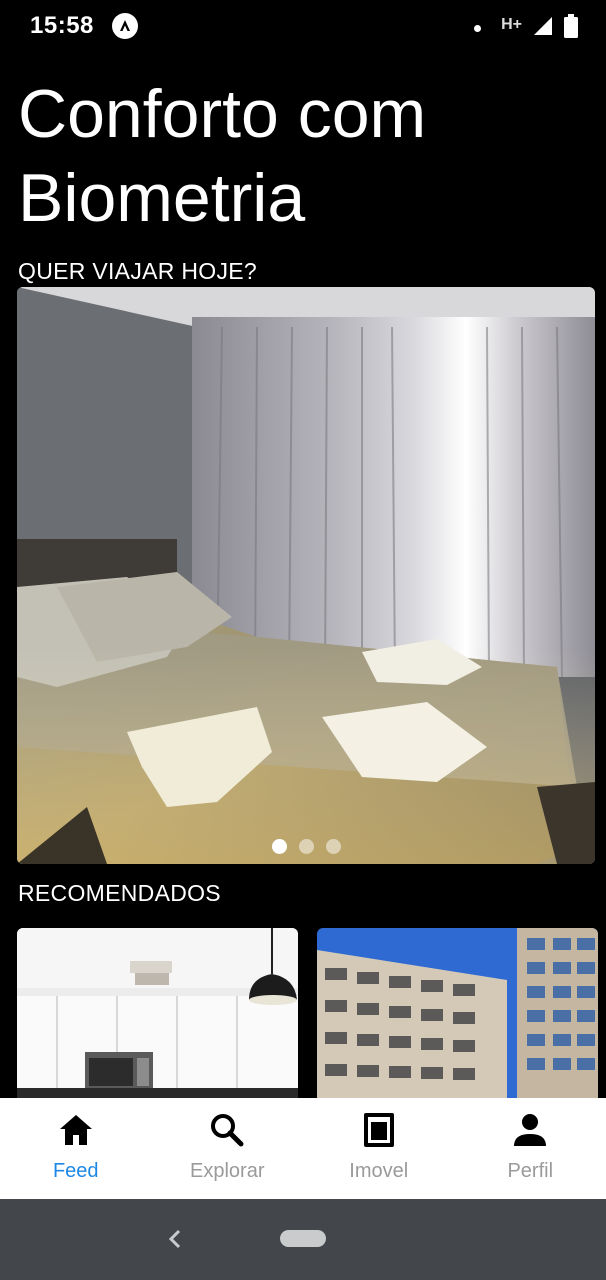  Describe the element at coordinates (530, 1171) in the screenshot. I see `tab-label: Perfil` at that location.